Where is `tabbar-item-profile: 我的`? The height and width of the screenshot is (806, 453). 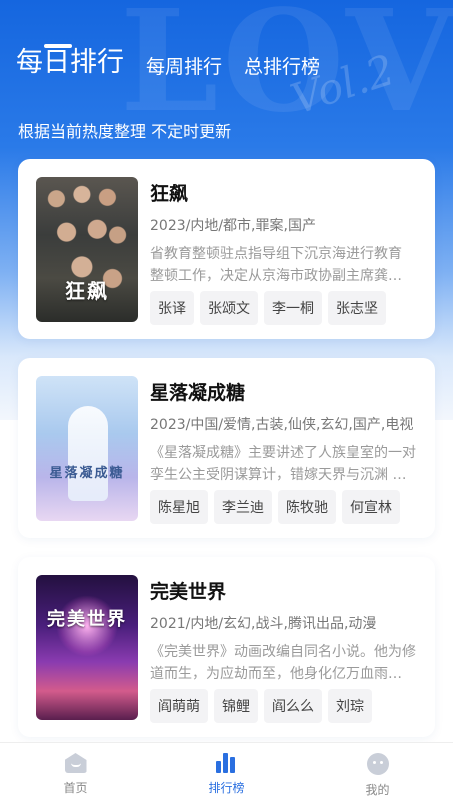 tabbar-item-profile: 我的 is located at coordinates (377, 774).